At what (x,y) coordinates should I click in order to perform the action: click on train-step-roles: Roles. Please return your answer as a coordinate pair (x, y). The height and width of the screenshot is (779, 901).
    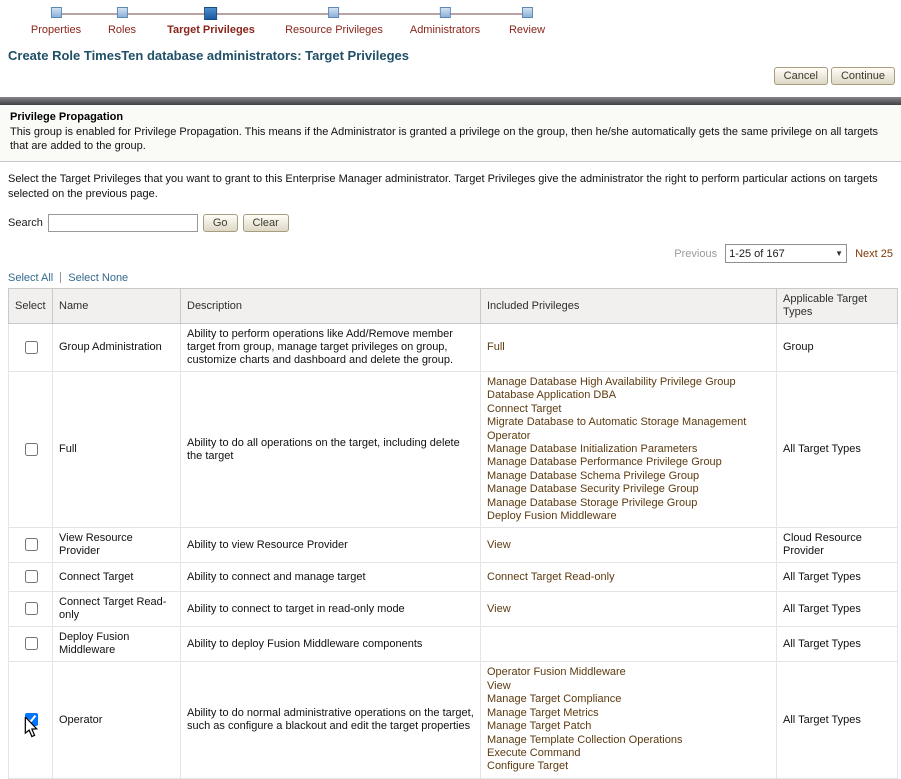
    Looking at the image, I should click on (122, 21).